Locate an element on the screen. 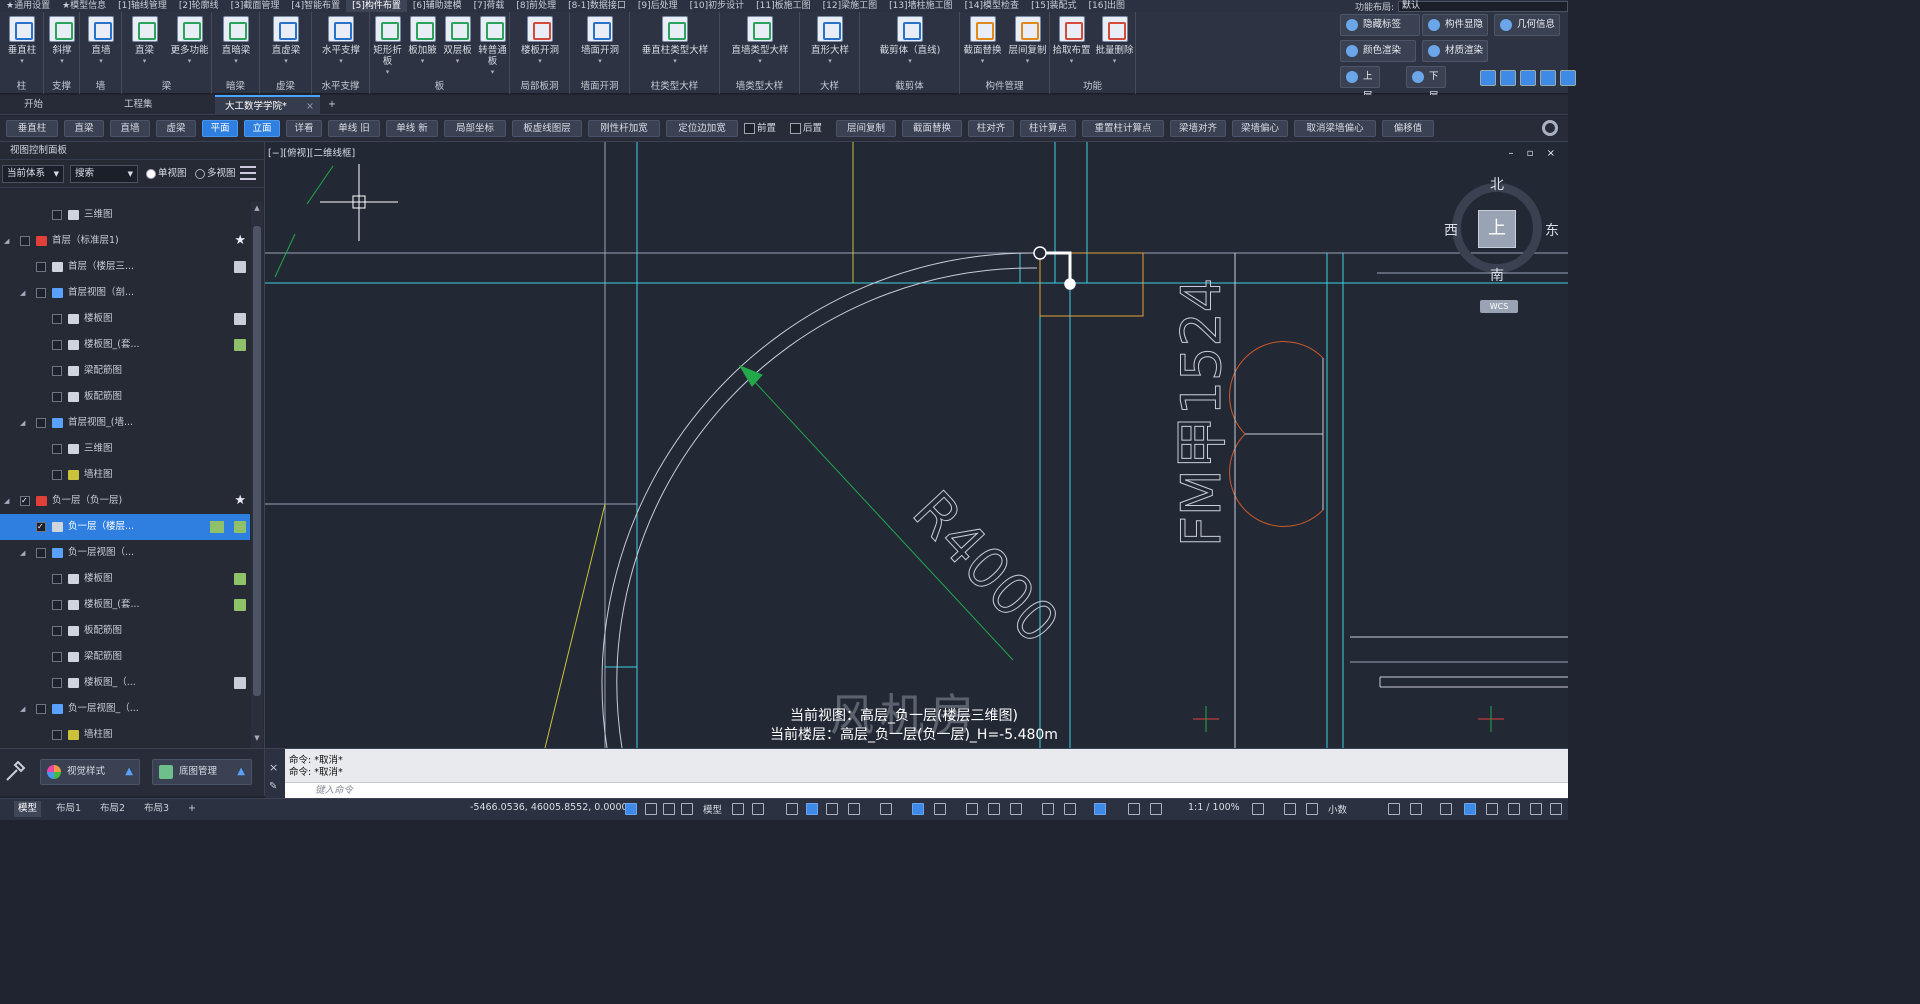 This screenshot has height=1004, width=1920. toolbar-button: 单线 旧 is located at coordinates (354, 128).